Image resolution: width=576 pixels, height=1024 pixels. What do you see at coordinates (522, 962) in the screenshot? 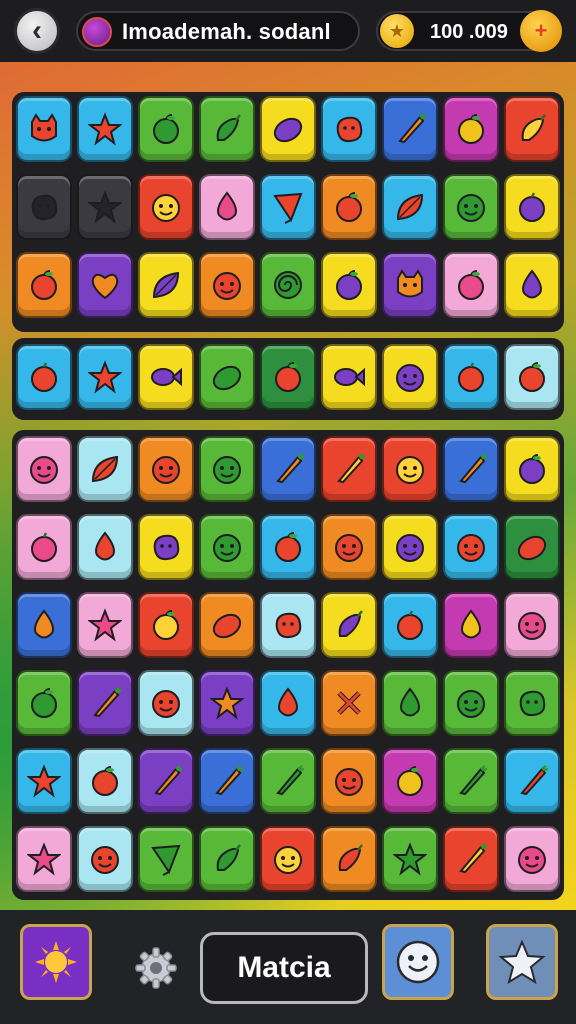
I see `star-booster-button` at bounding box center [522, 962].